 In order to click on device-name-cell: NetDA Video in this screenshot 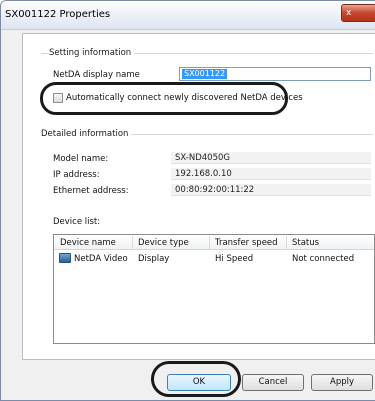, I will do `click(101, 259)`.